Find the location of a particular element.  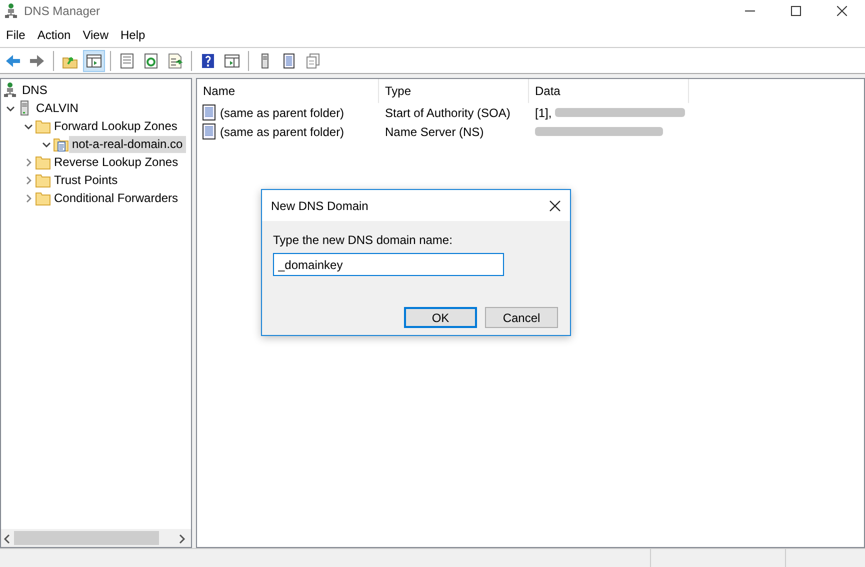

tree-item: DNS is located at coordinates (34, 90).